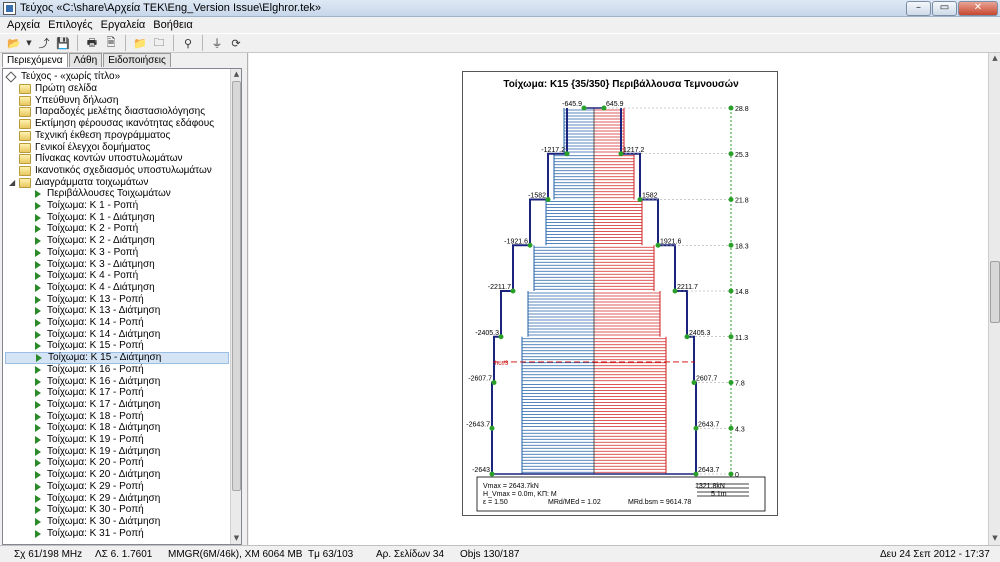 The image size is (1000, 562). Describe the element at coordinates (102, 194) in the screenshot. I see `tree-item: Περιβάλλουσες Τοιχωμάτων` at that location.